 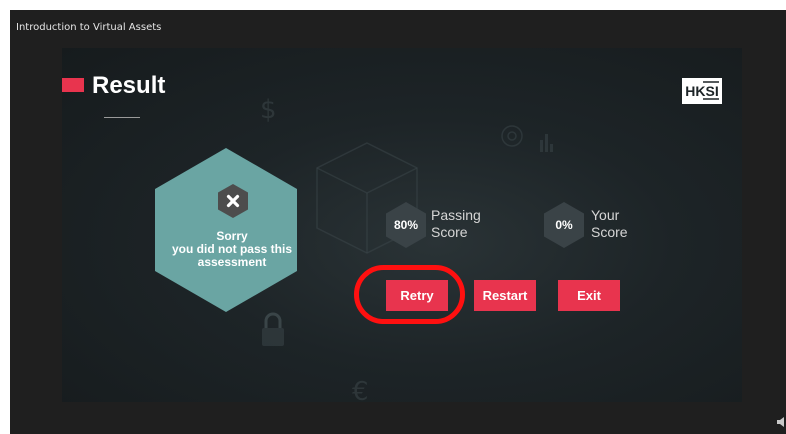 I want to click on result-message: Sorry you did not pass this assessment, so click(x=232, y=249).